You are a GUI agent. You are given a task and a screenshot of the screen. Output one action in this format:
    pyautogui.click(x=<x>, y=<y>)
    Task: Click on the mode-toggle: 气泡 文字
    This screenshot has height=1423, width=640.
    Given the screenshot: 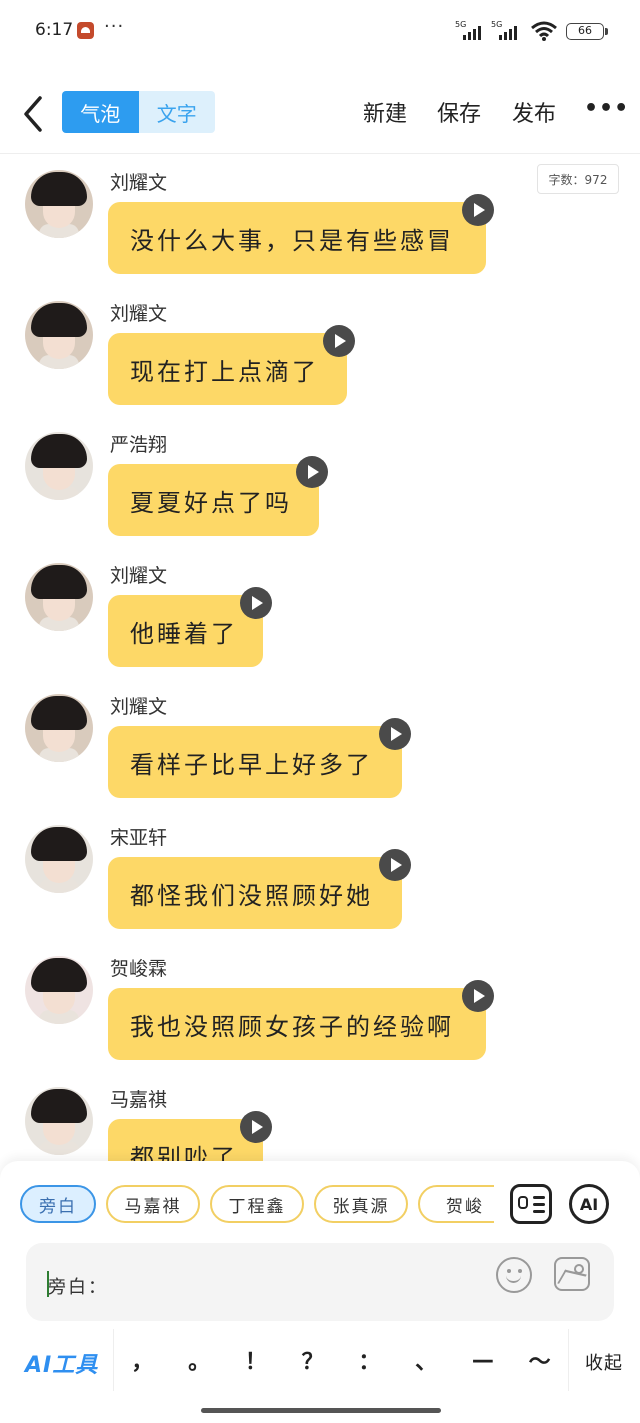 What is the action you would take?
    pyautogui.click(x=138, y=112)
    